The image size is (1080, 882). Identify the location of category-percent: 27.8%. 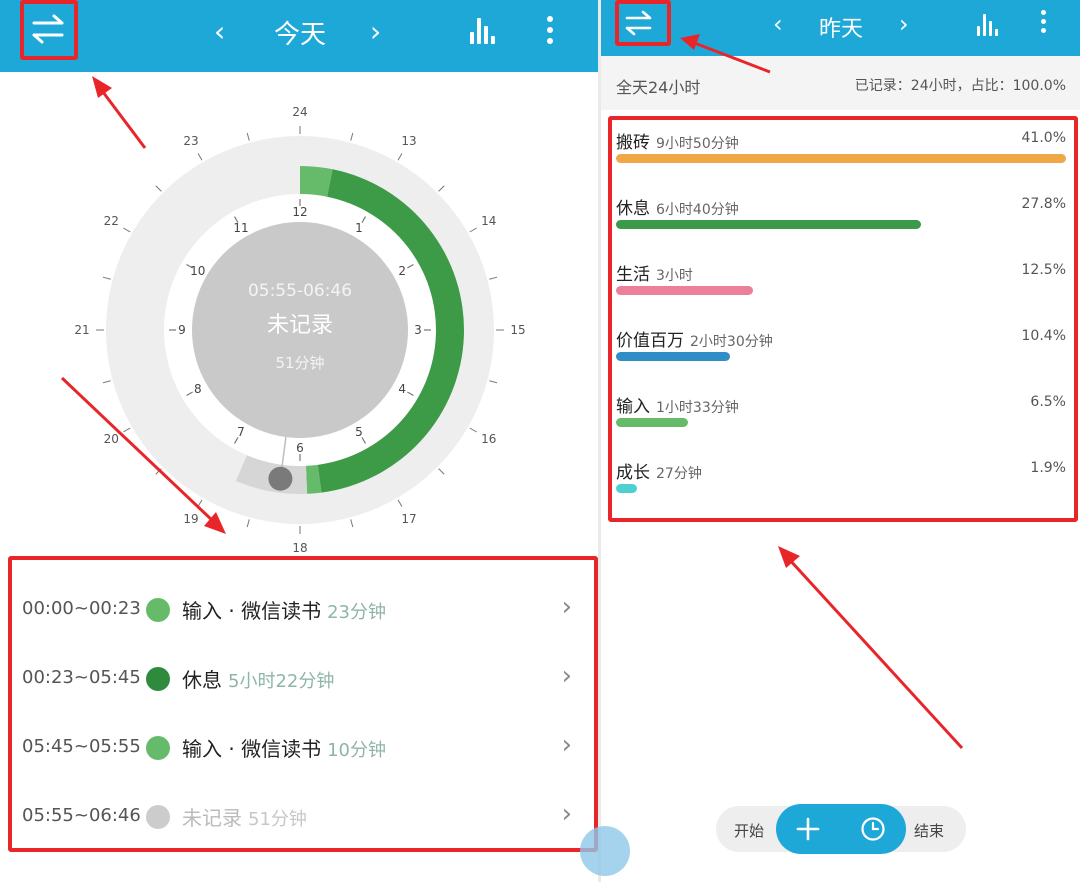
(1043, 204).